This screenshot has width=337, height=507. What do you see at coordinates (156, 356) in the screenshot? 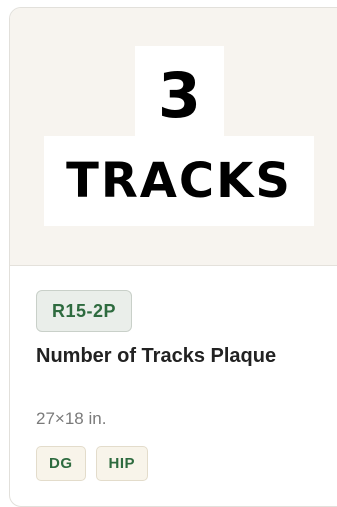
I see `sign-title: Number of Tracks Plaque` at bounding box center [156, 356].